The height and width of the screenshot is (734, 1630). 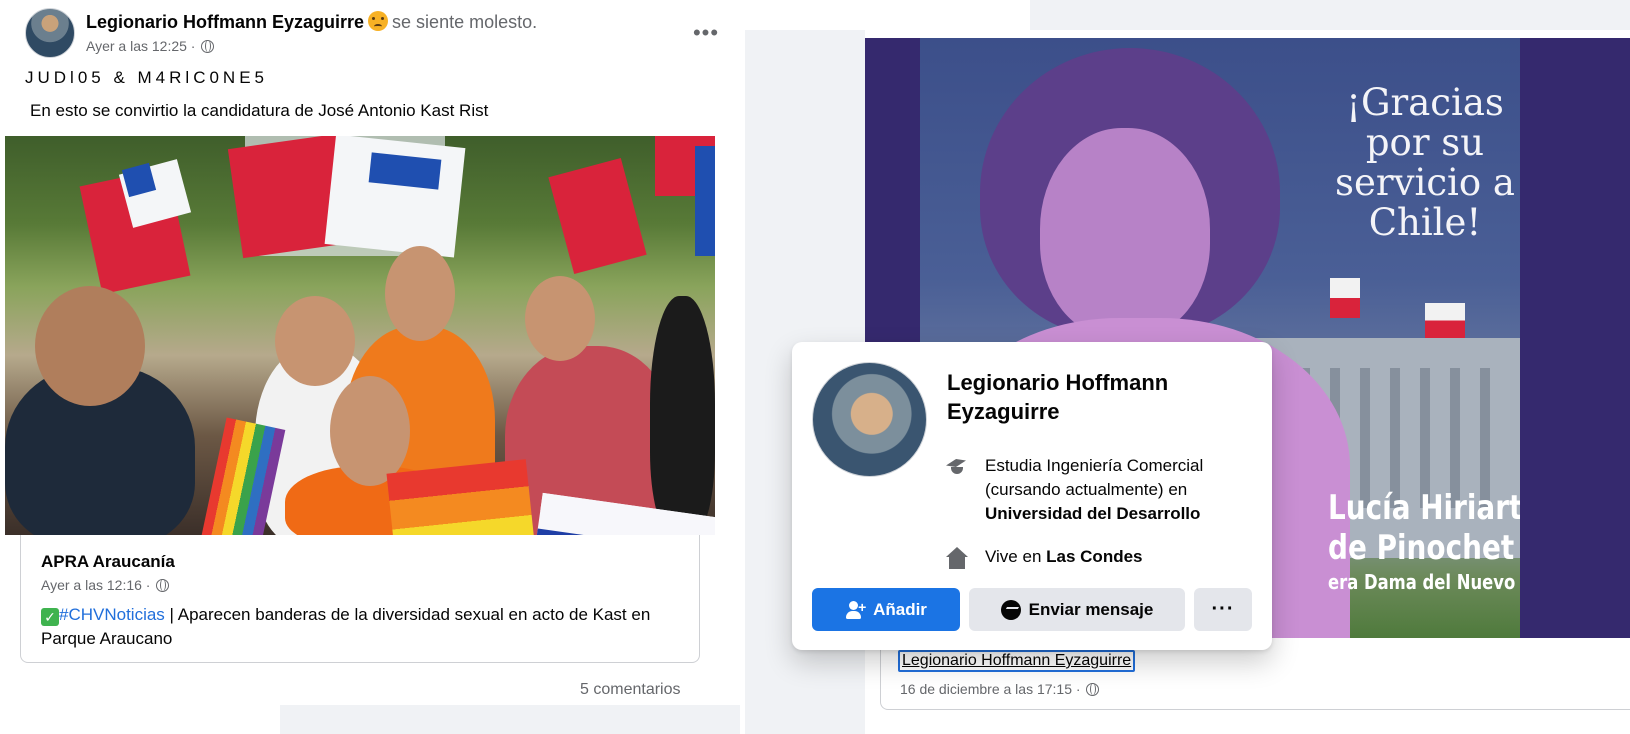 What do you see at coordinates (560, 318) in the screenshot?
I see `person-red-head` at bounding box center [560, 318].